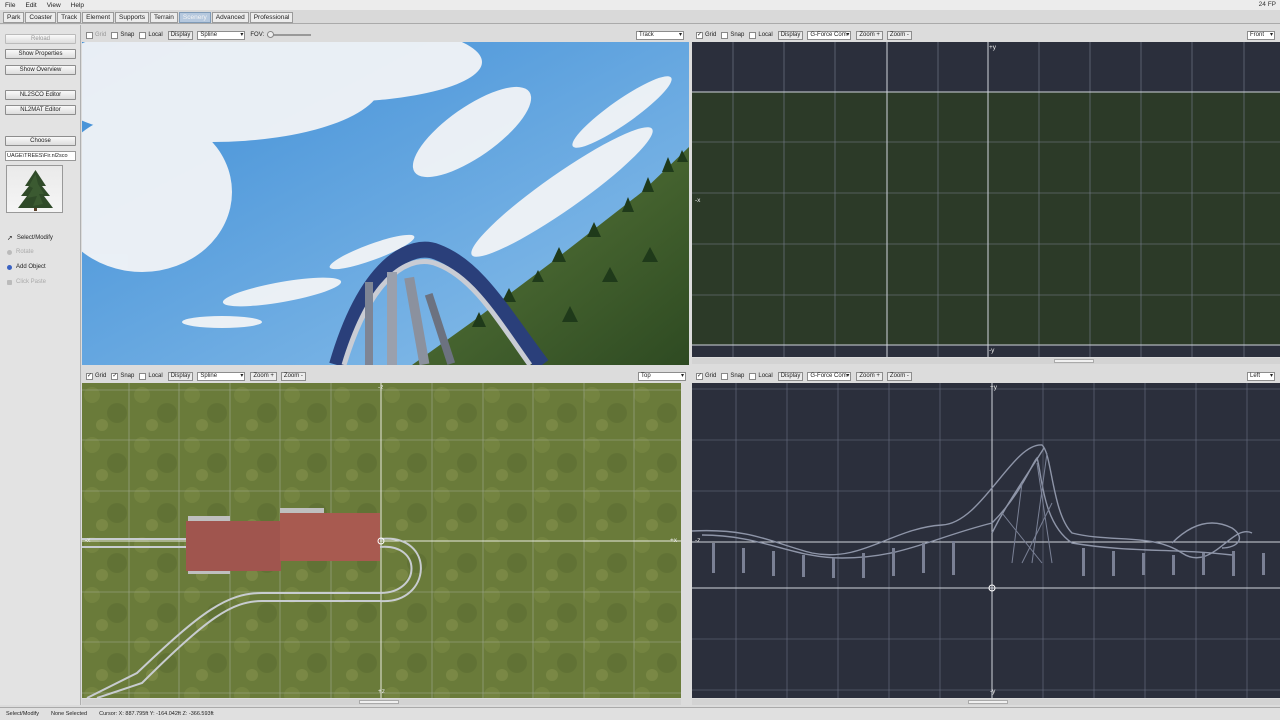 This screenshot has height=720, width=1280. I want to click on view-select: Left, so click(1261, 376).